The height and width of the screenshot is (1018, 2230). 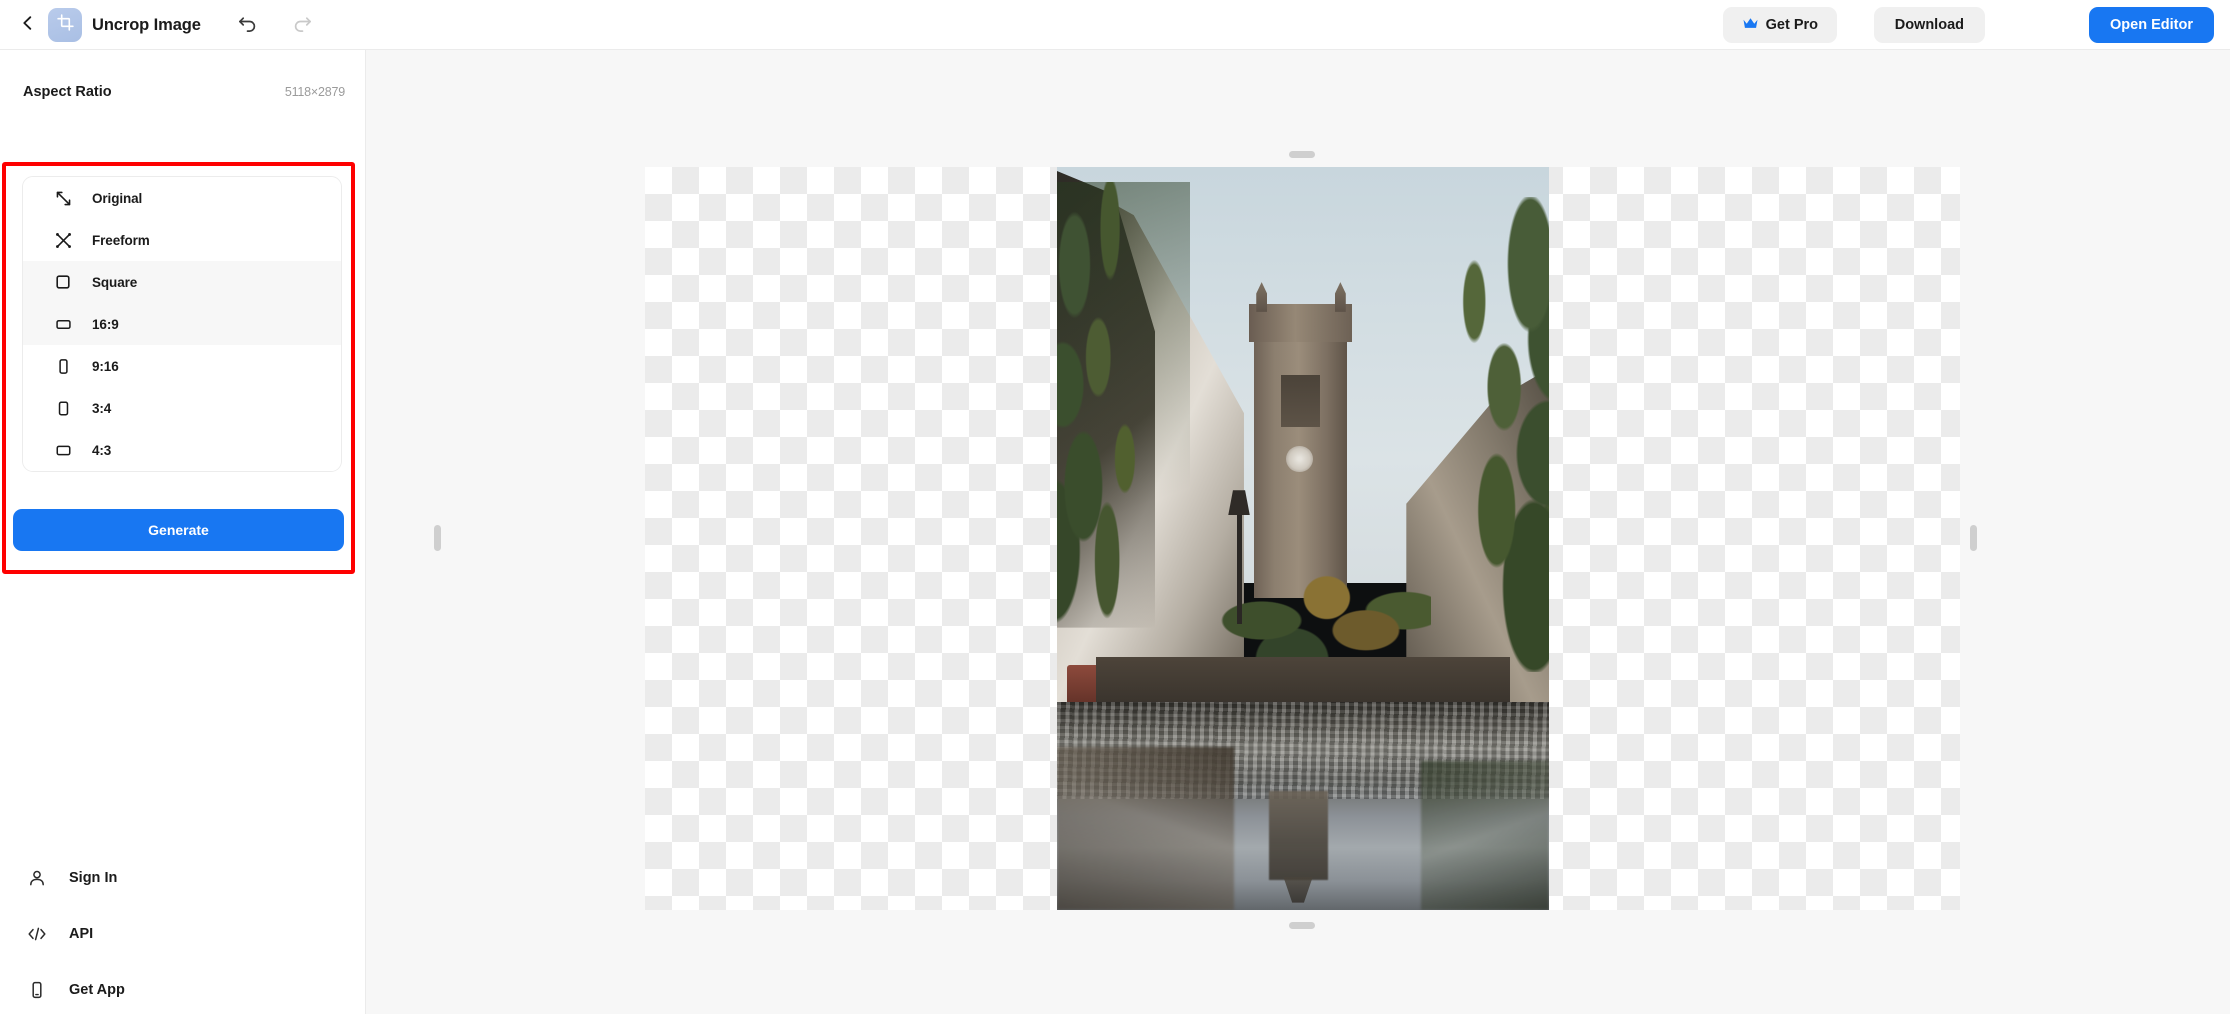 I want to click on photo-reflection-right, so click(x=1485, y=835).